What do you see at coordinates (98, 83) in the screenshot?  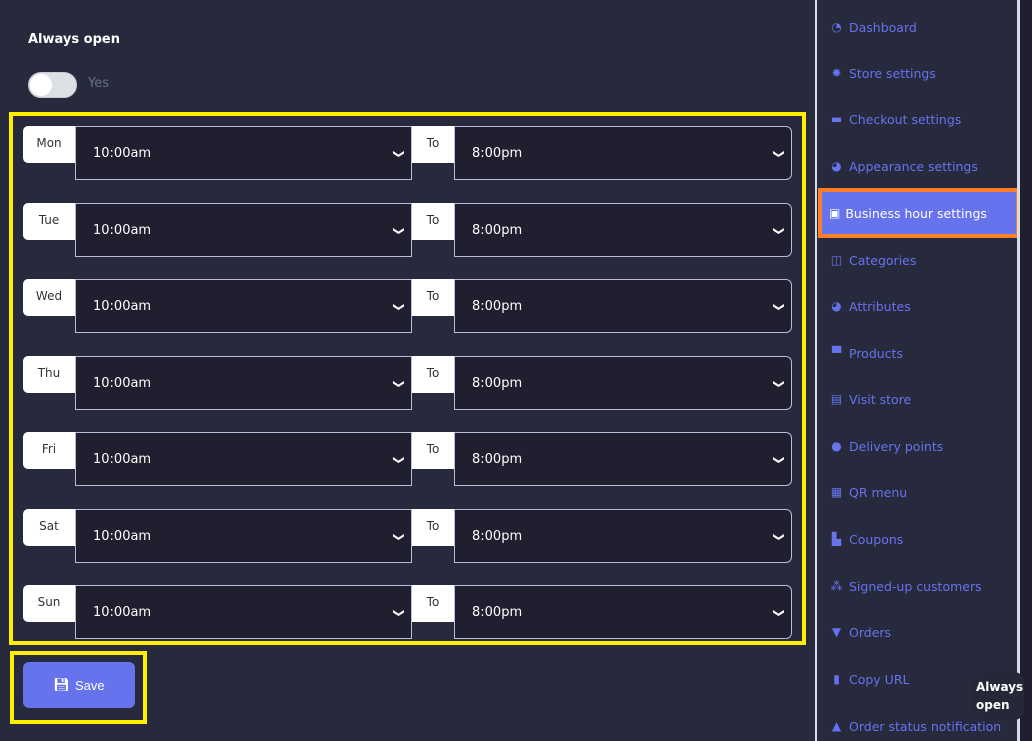 I see `toggle-text: Yes` at bounding box center [98, 83].